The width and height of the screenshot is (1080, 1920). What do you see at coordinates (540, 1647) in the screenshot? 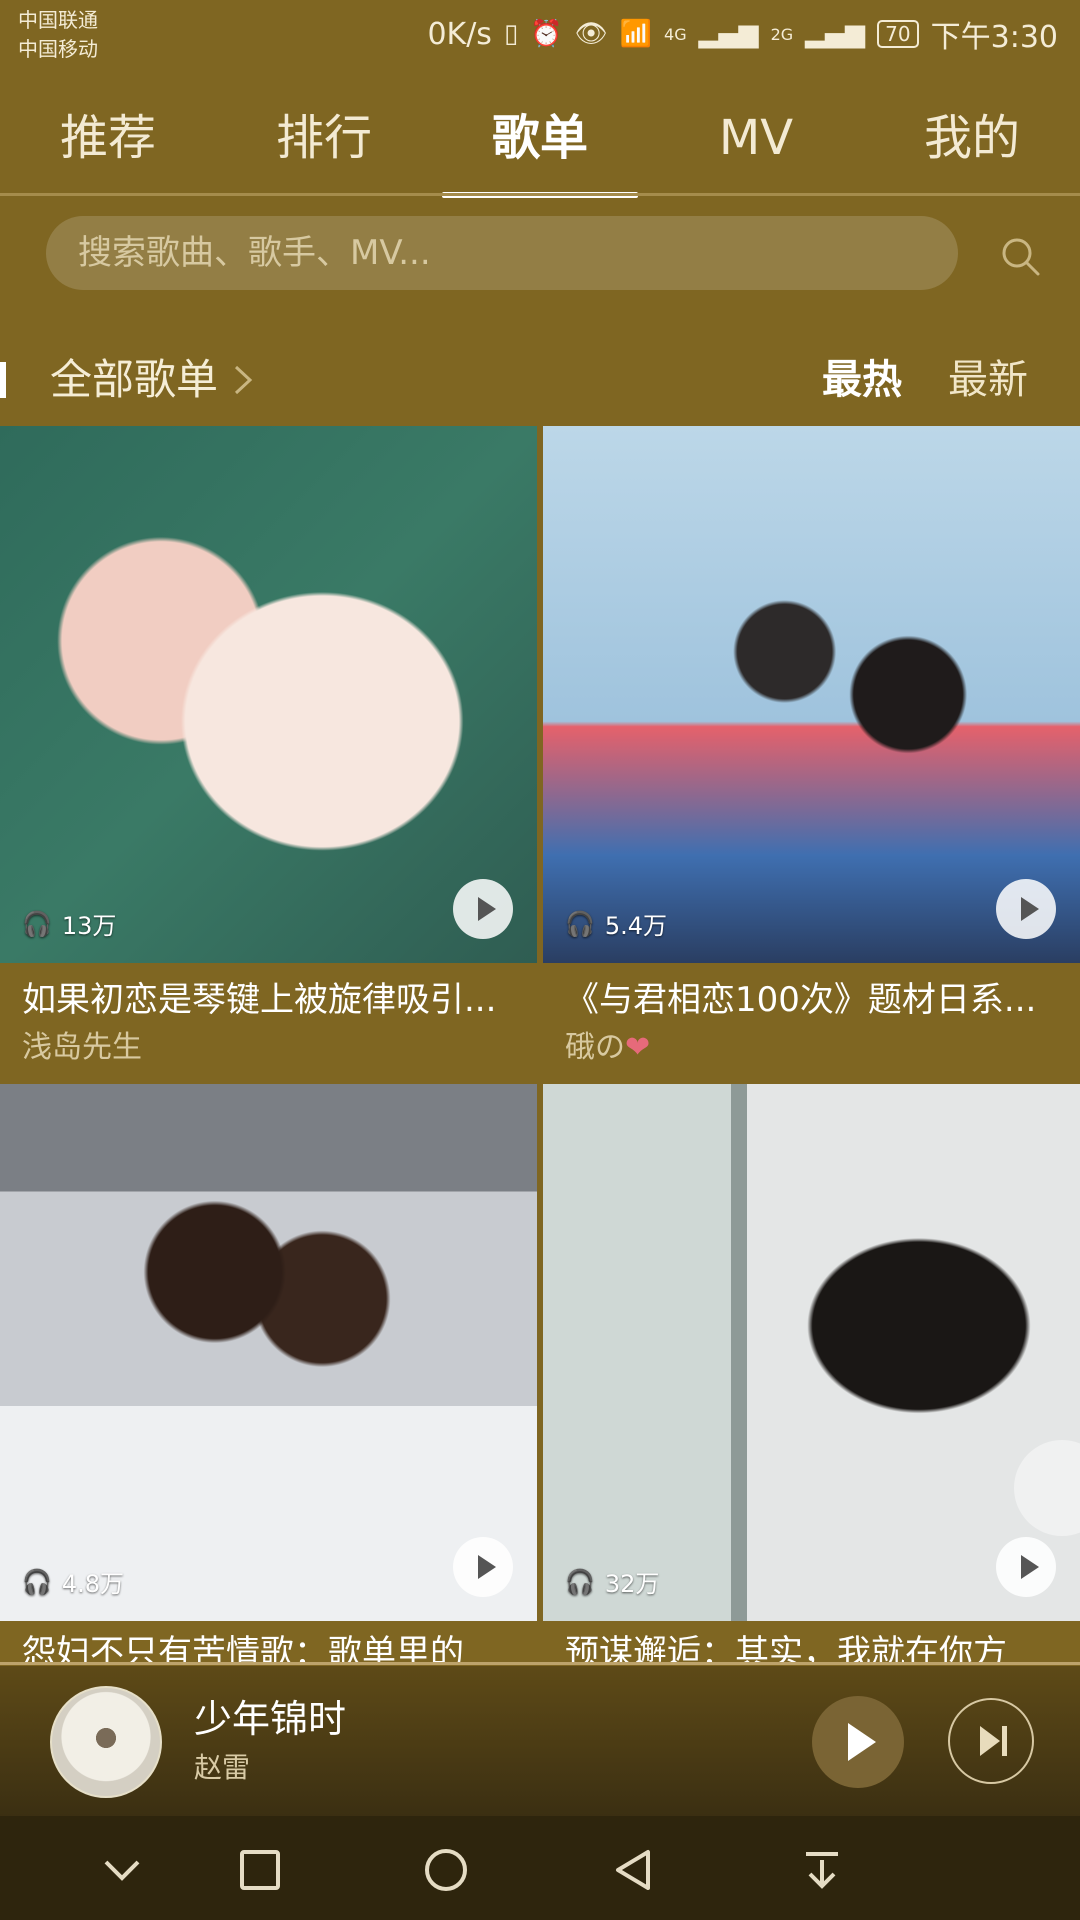
I see `row-2-titles: 怨妇不只有苦情歌：歌单里的 预谋邂逅：其实，我就在你方` at bounding box center [540, 1647].